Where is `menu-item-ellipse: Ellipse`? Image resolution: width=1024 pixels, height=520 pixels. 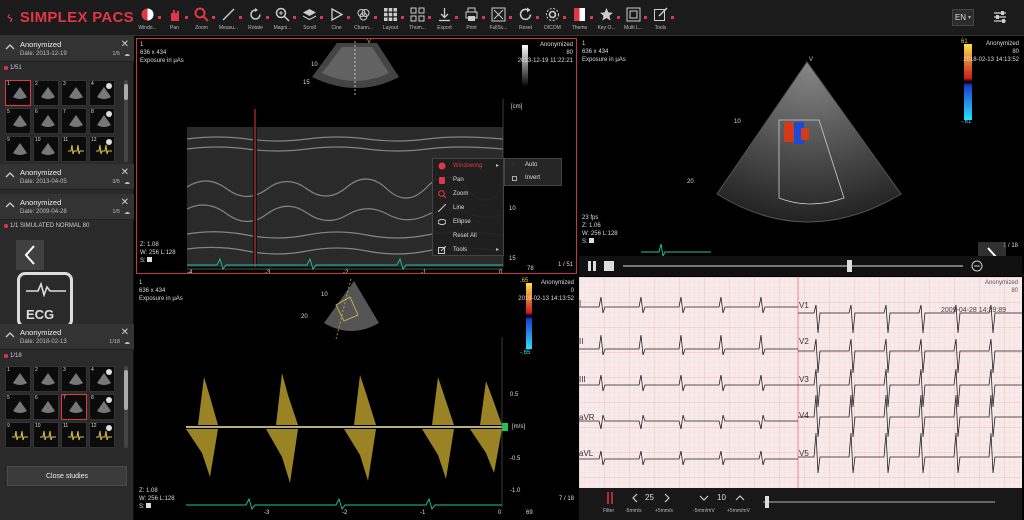 menu-item-ellipse: Ellipse is located at coordinates (468, 222).